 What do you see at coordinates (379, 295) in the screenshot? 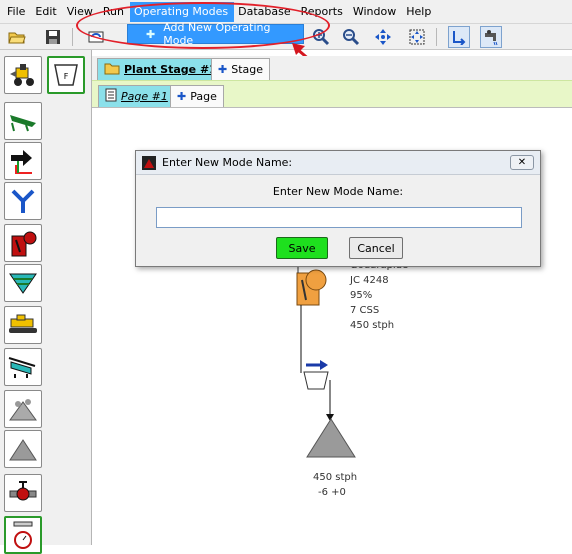
I see `crusher-label: Gouarapide JC 4248 95% 7 CSS 450 stph` at bounding box center [379, 295].